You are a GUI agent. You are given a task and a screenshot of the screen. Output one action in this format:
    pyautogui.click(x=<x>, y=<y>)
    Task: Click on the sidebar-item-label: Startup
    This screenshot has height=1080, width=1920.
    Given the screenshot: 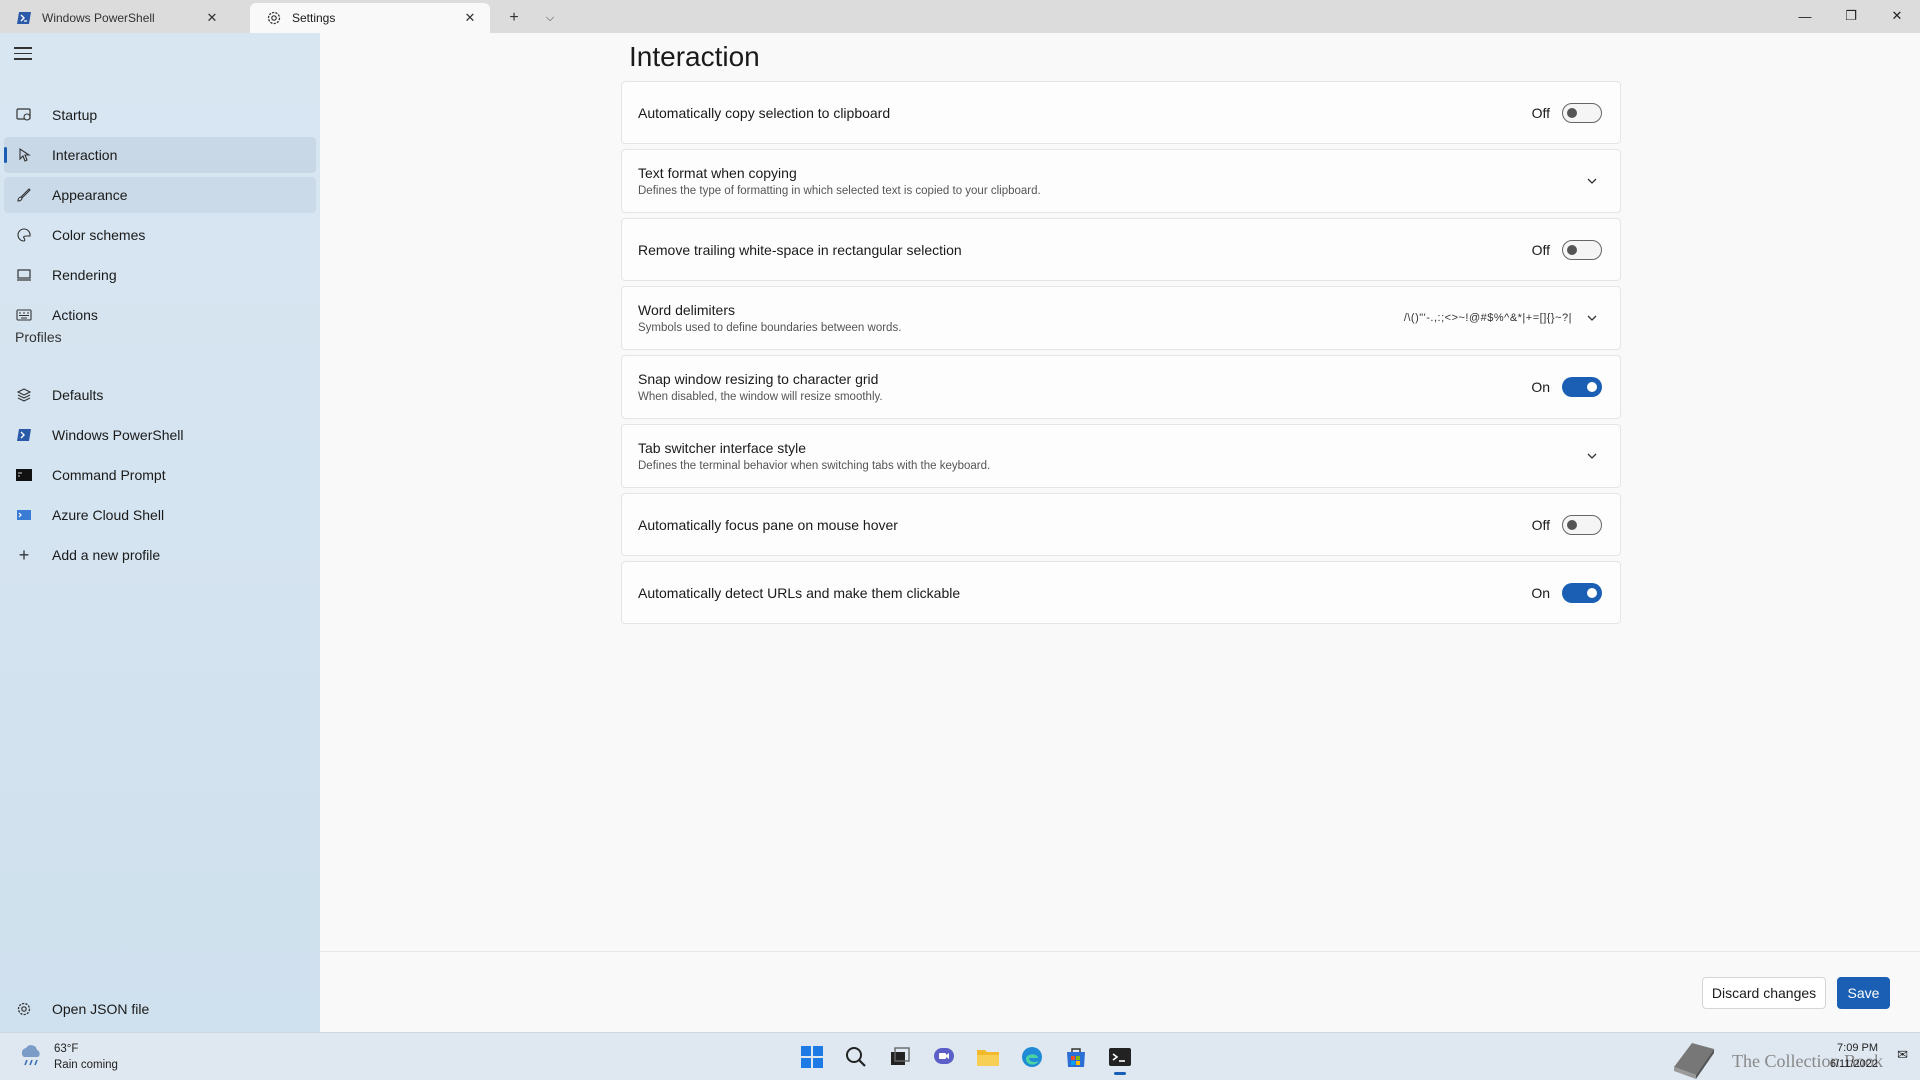 What is the action you would take?
    pyautogui.click(x=75, y=115)
    